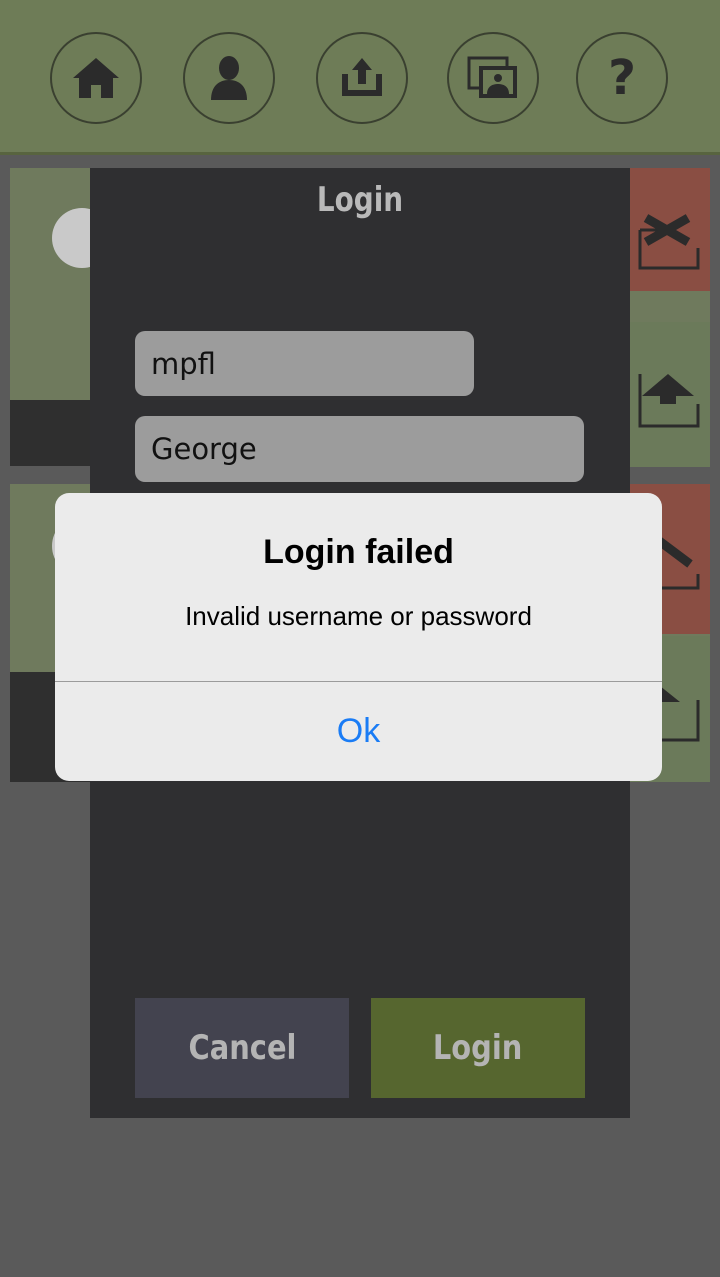  I want to click on home-button, so click(96, 78).